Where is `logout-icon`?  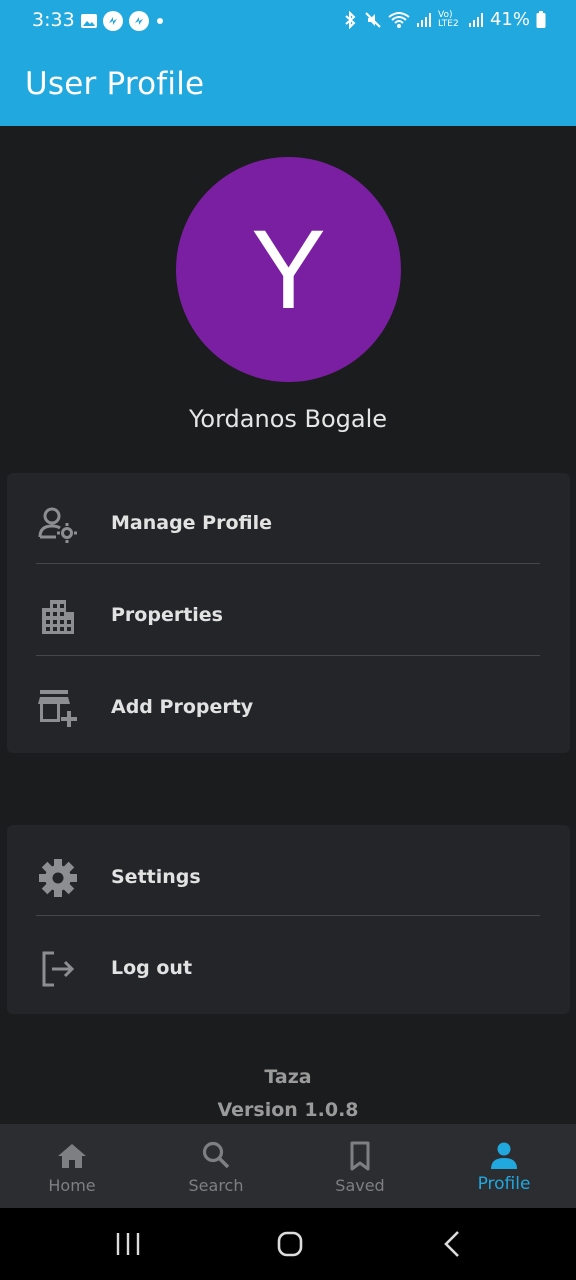
logout-icon is located at coordinates (58, 969).